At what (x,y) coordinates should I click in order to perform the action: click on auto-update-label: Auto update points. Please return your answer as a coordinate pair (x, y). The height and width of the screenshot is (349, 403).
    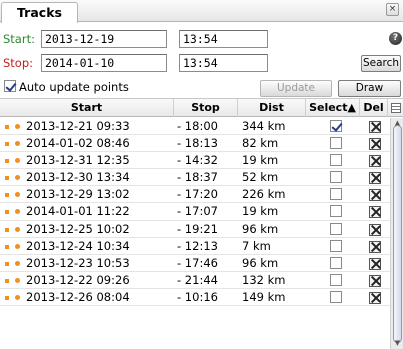
    Looking at the image, I should click on (74, 87).